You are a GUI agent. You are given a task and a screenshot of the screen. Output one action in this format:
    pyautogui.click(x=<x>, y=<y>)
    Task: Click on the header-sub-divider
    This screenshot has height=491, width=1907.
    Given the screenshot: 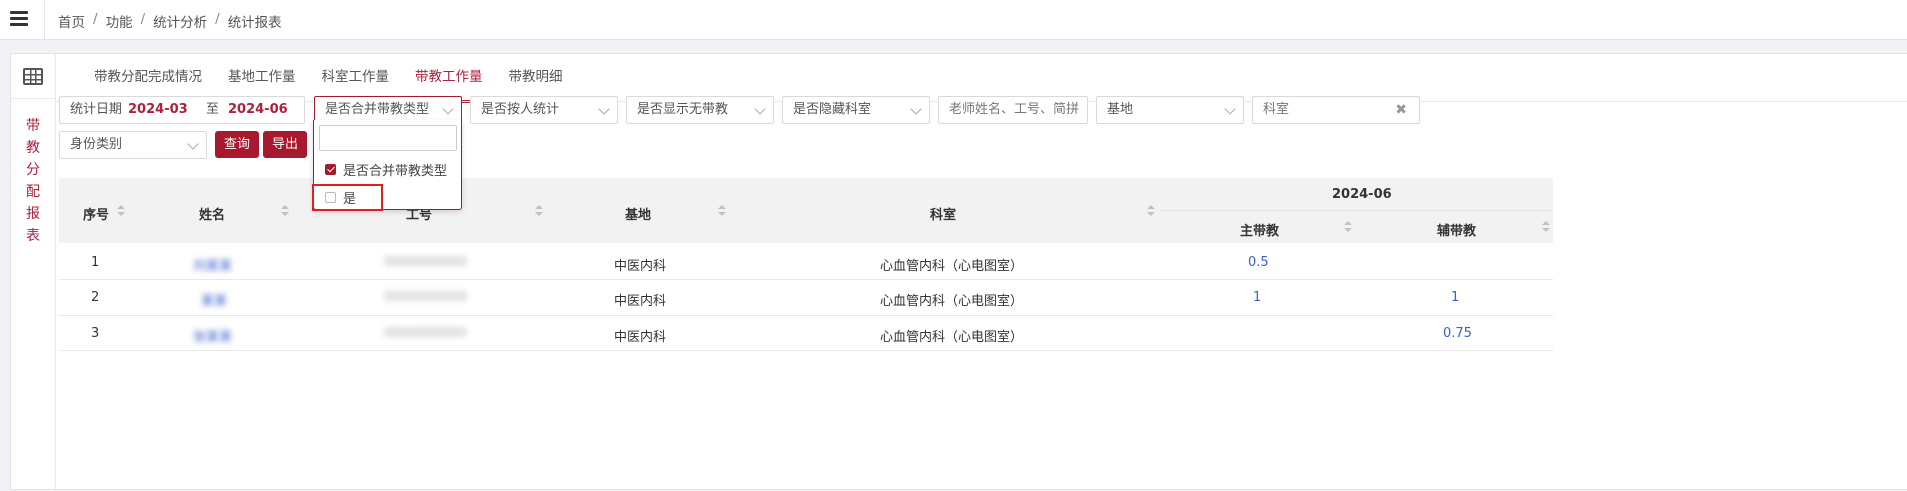 What is the action you would take?
    pyautogui.click(x=1356, y=210)
    